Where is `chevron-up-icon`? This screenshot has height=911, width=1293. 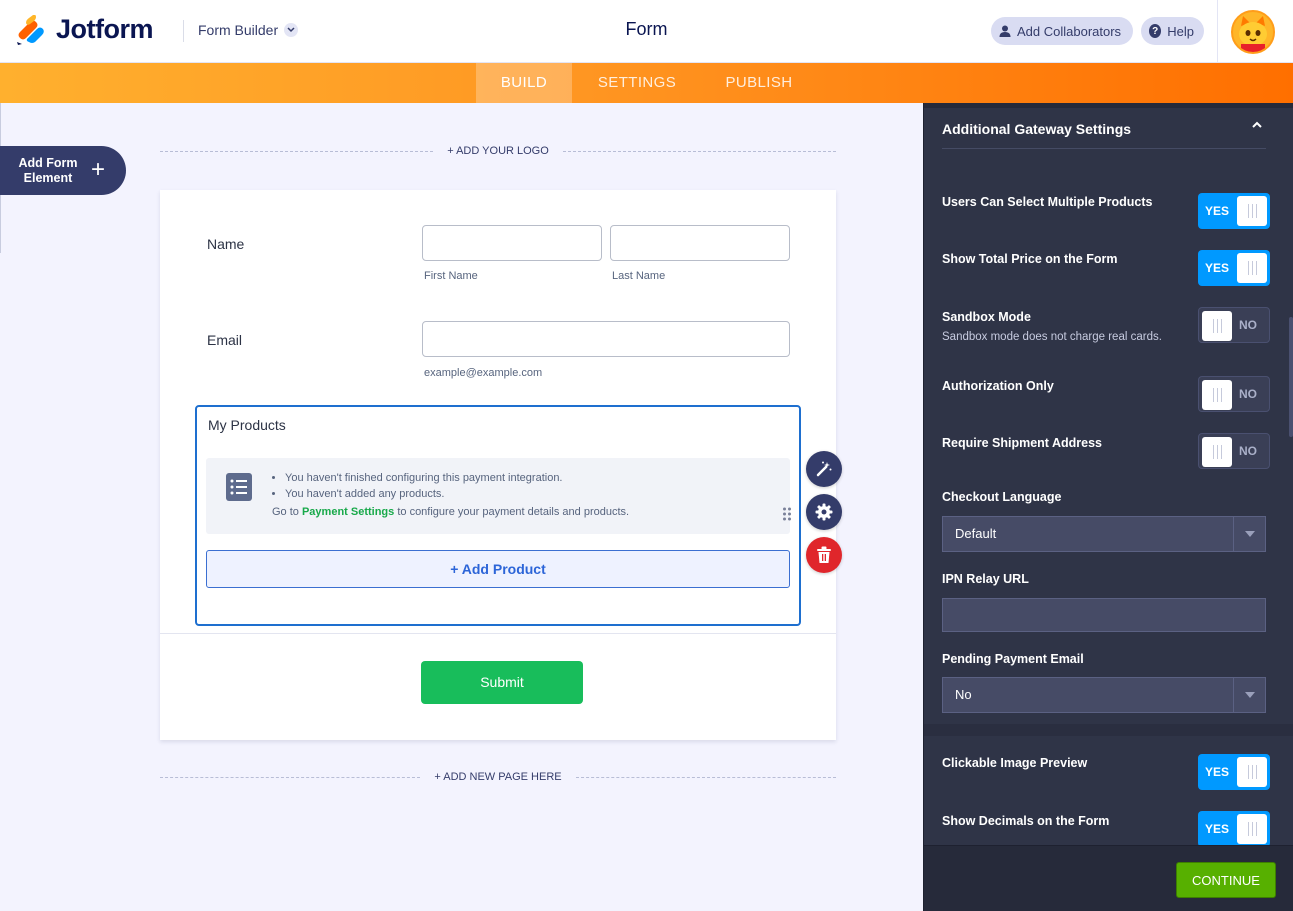
chevron-up-icon is located at coordinates (1257, 125).